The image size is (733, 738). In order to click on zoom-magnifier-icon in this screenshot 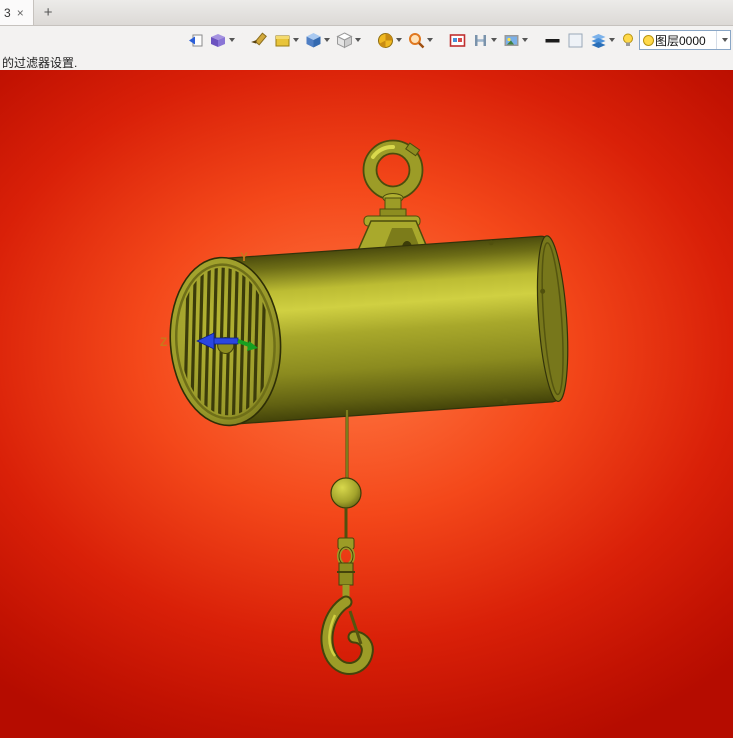, I will do `click(420, 40)`.